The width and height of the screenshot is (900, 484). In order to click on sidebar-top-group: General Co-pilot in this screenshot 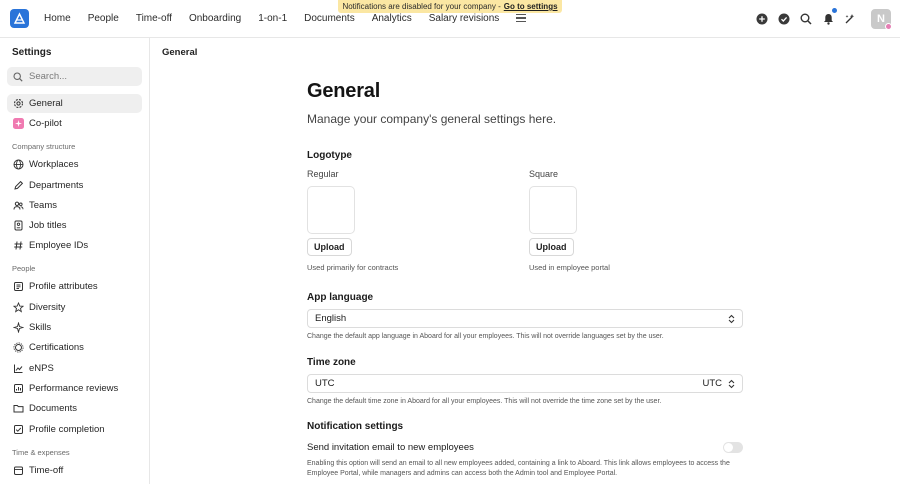, I will do `click(74, 113)`.